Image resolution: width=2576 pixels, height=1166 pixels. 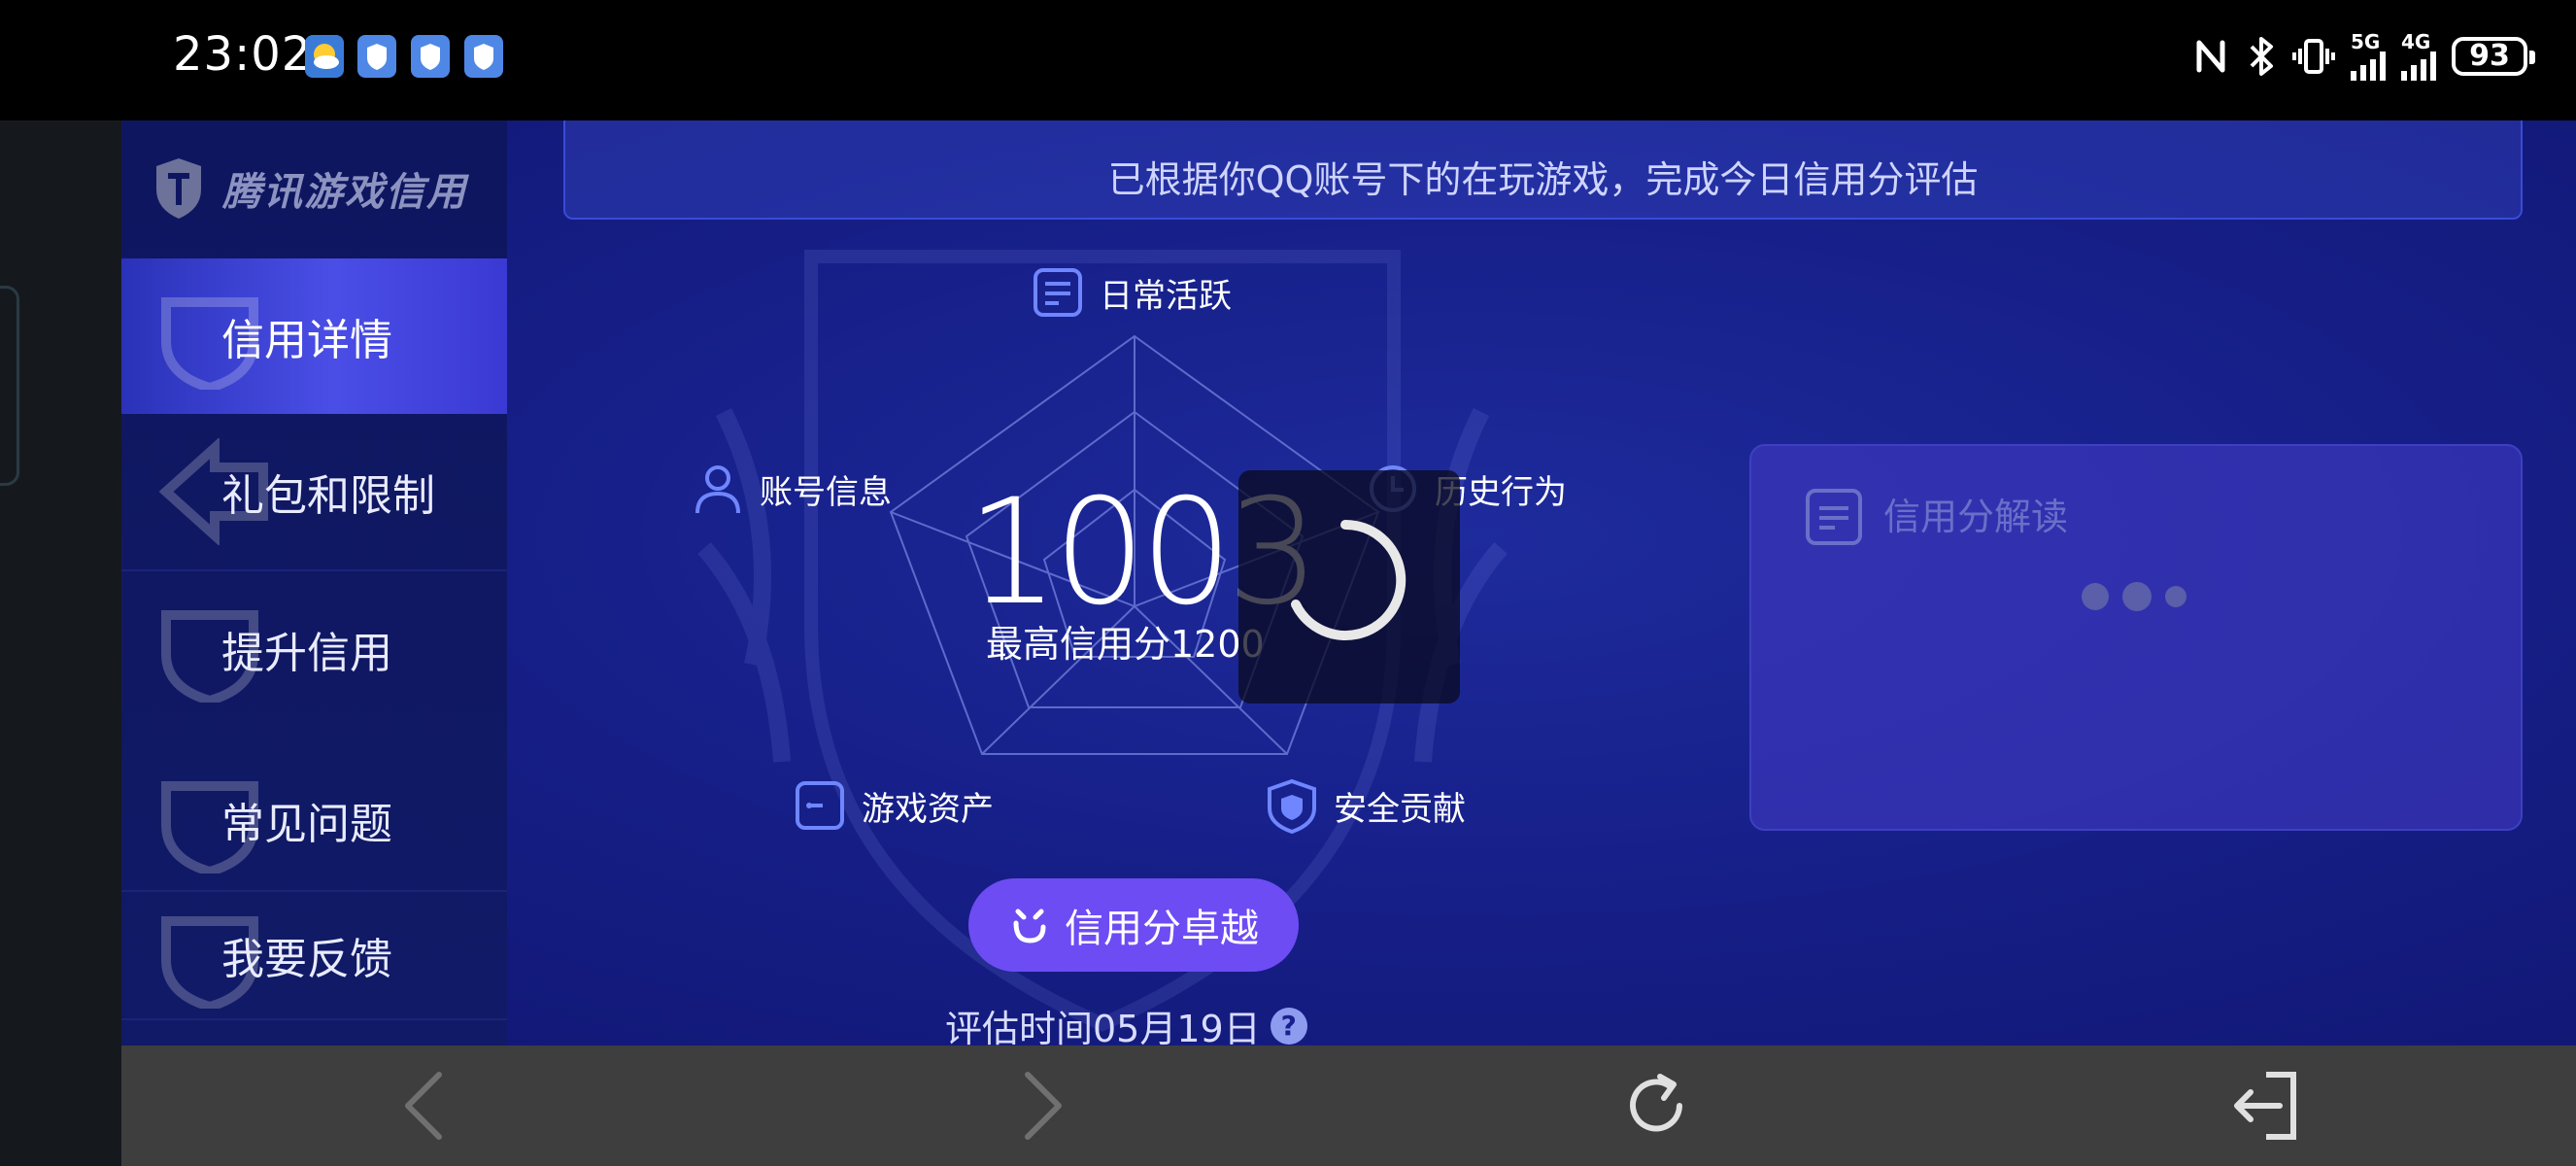 What do you see at coordinates (2313, 56) in the screenshot?
I see `vibrate-icon` at bounding box center [2313, 56].